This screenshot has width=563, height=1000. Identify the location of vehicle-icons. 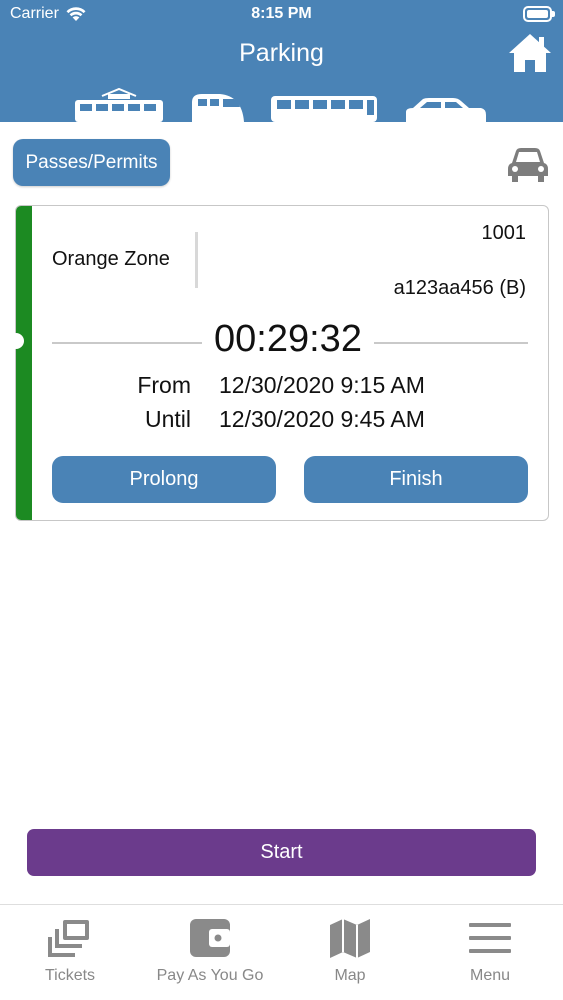
(281, 103).